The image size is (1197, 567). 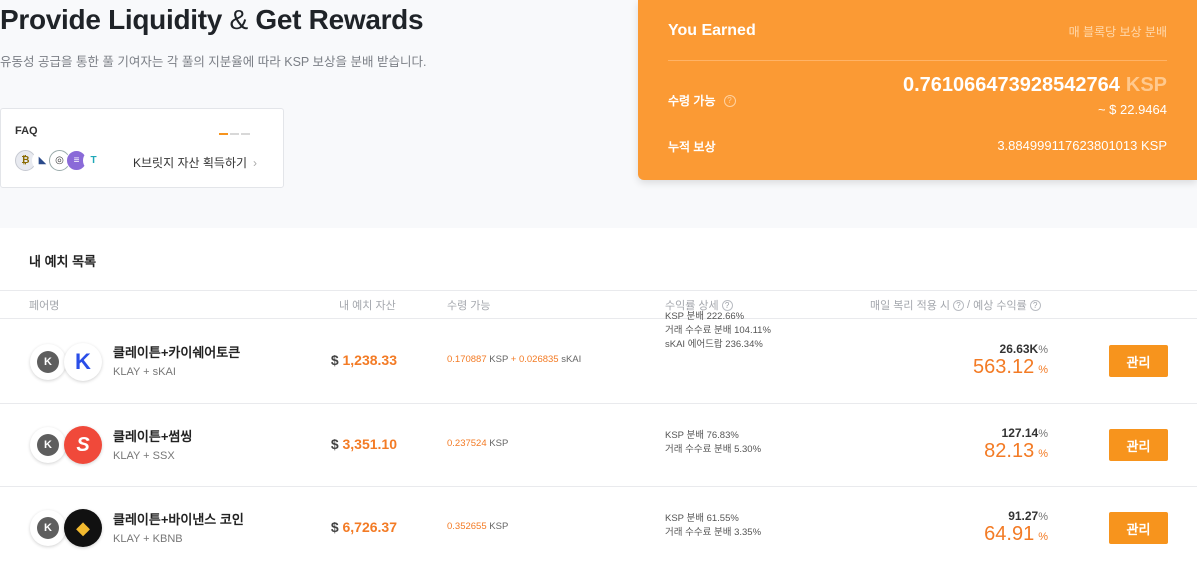 I want to click on col-claimable-label: 수령 가능, so click(x=469, y=306).